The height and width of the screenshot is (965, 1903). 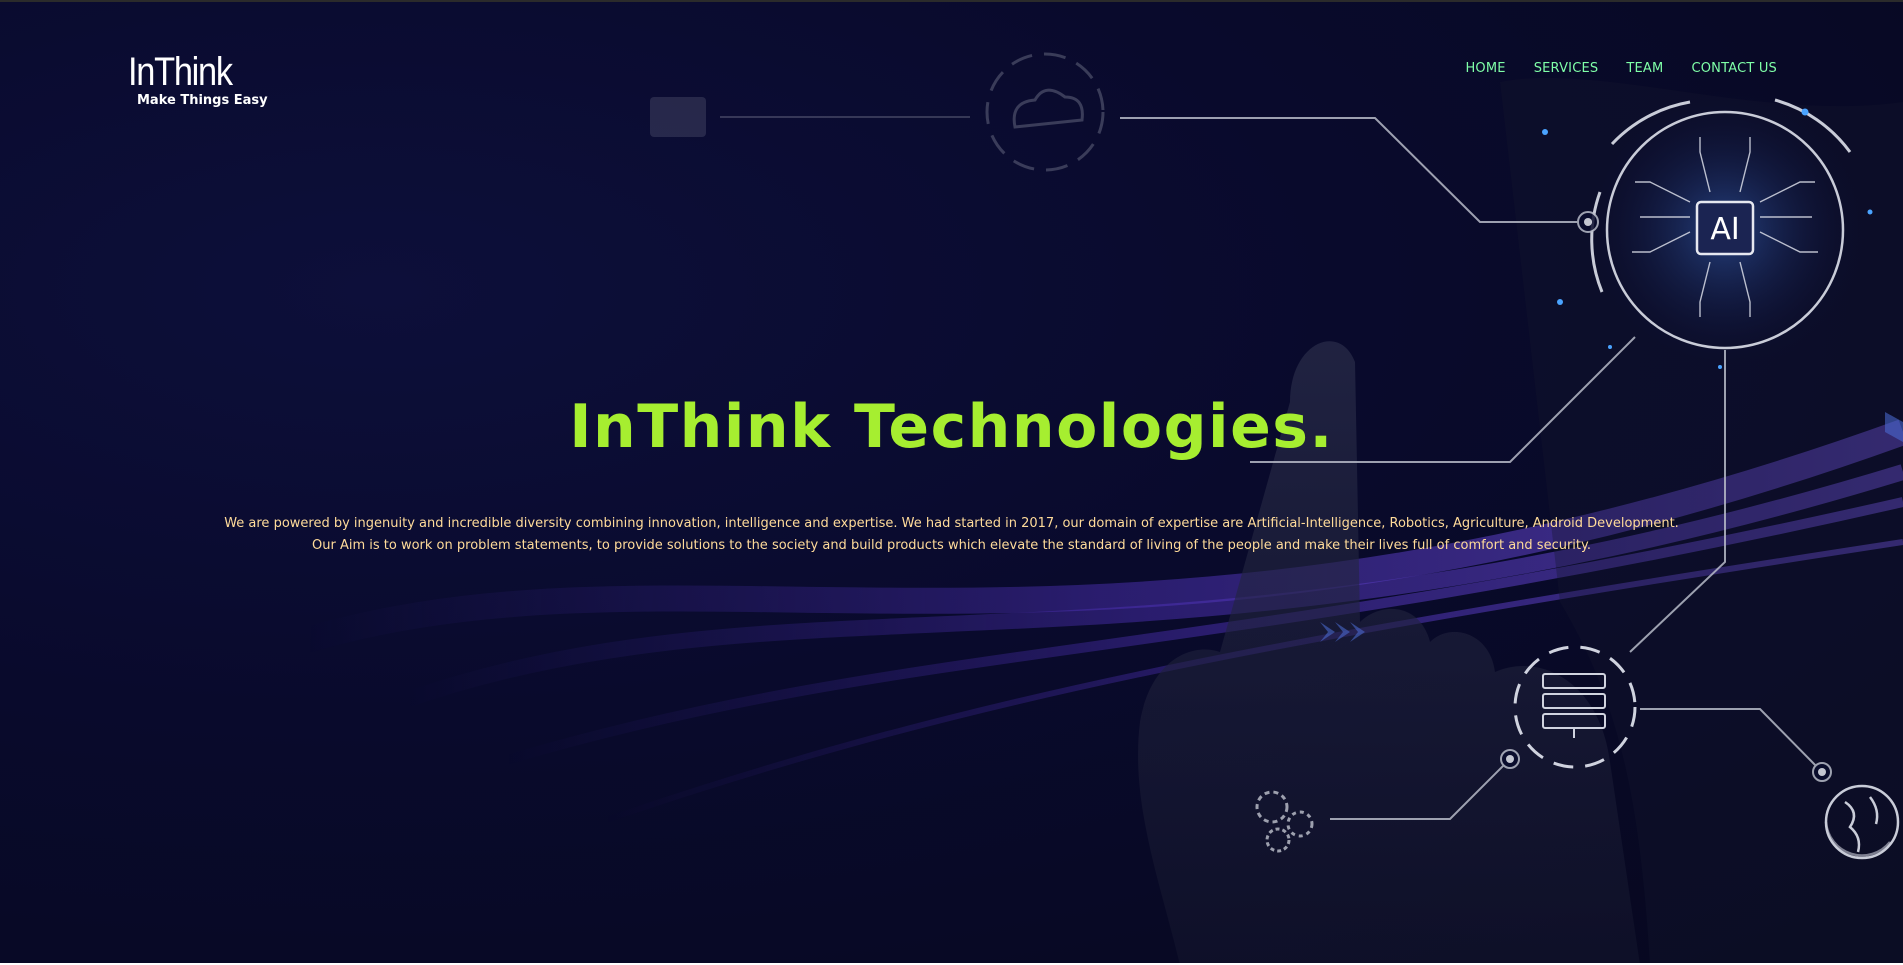 What do you see at coordinates (951, 427) in the screenshot?
I see `hero-title: InThink Technologies.` at bounding box center [951, 427].